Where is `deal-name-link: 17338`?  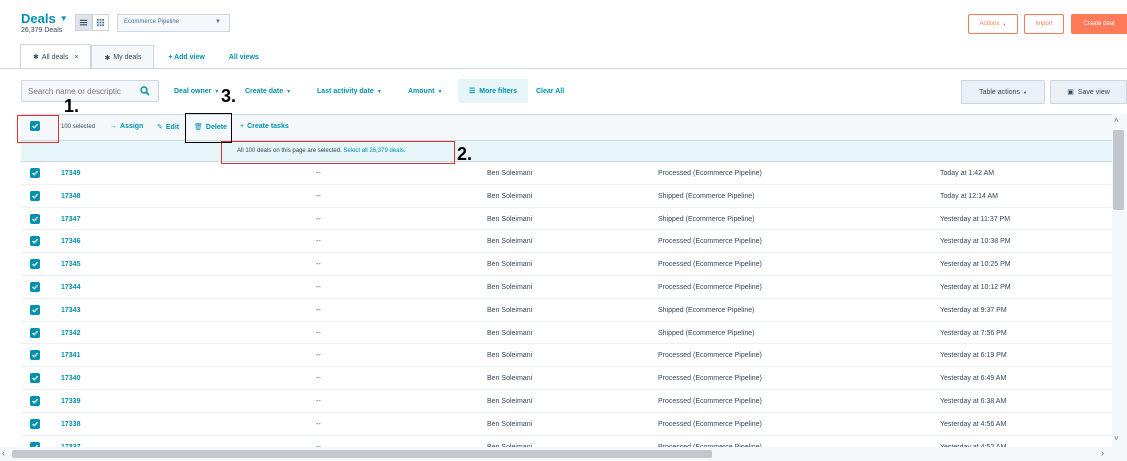
deal-name-link: 17338 is located at coordinates (70, 424).